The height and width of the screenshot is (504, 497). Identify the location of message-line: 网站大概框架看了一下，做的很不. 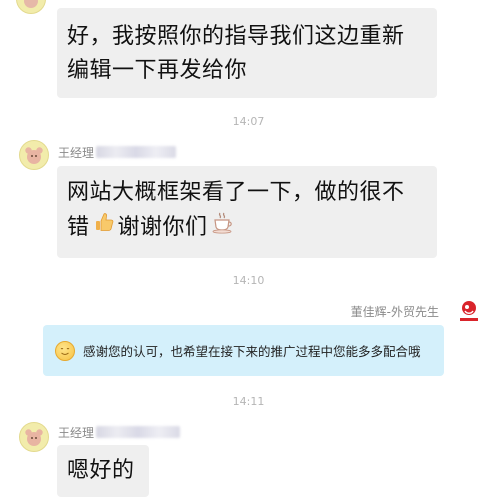
(236, 192).